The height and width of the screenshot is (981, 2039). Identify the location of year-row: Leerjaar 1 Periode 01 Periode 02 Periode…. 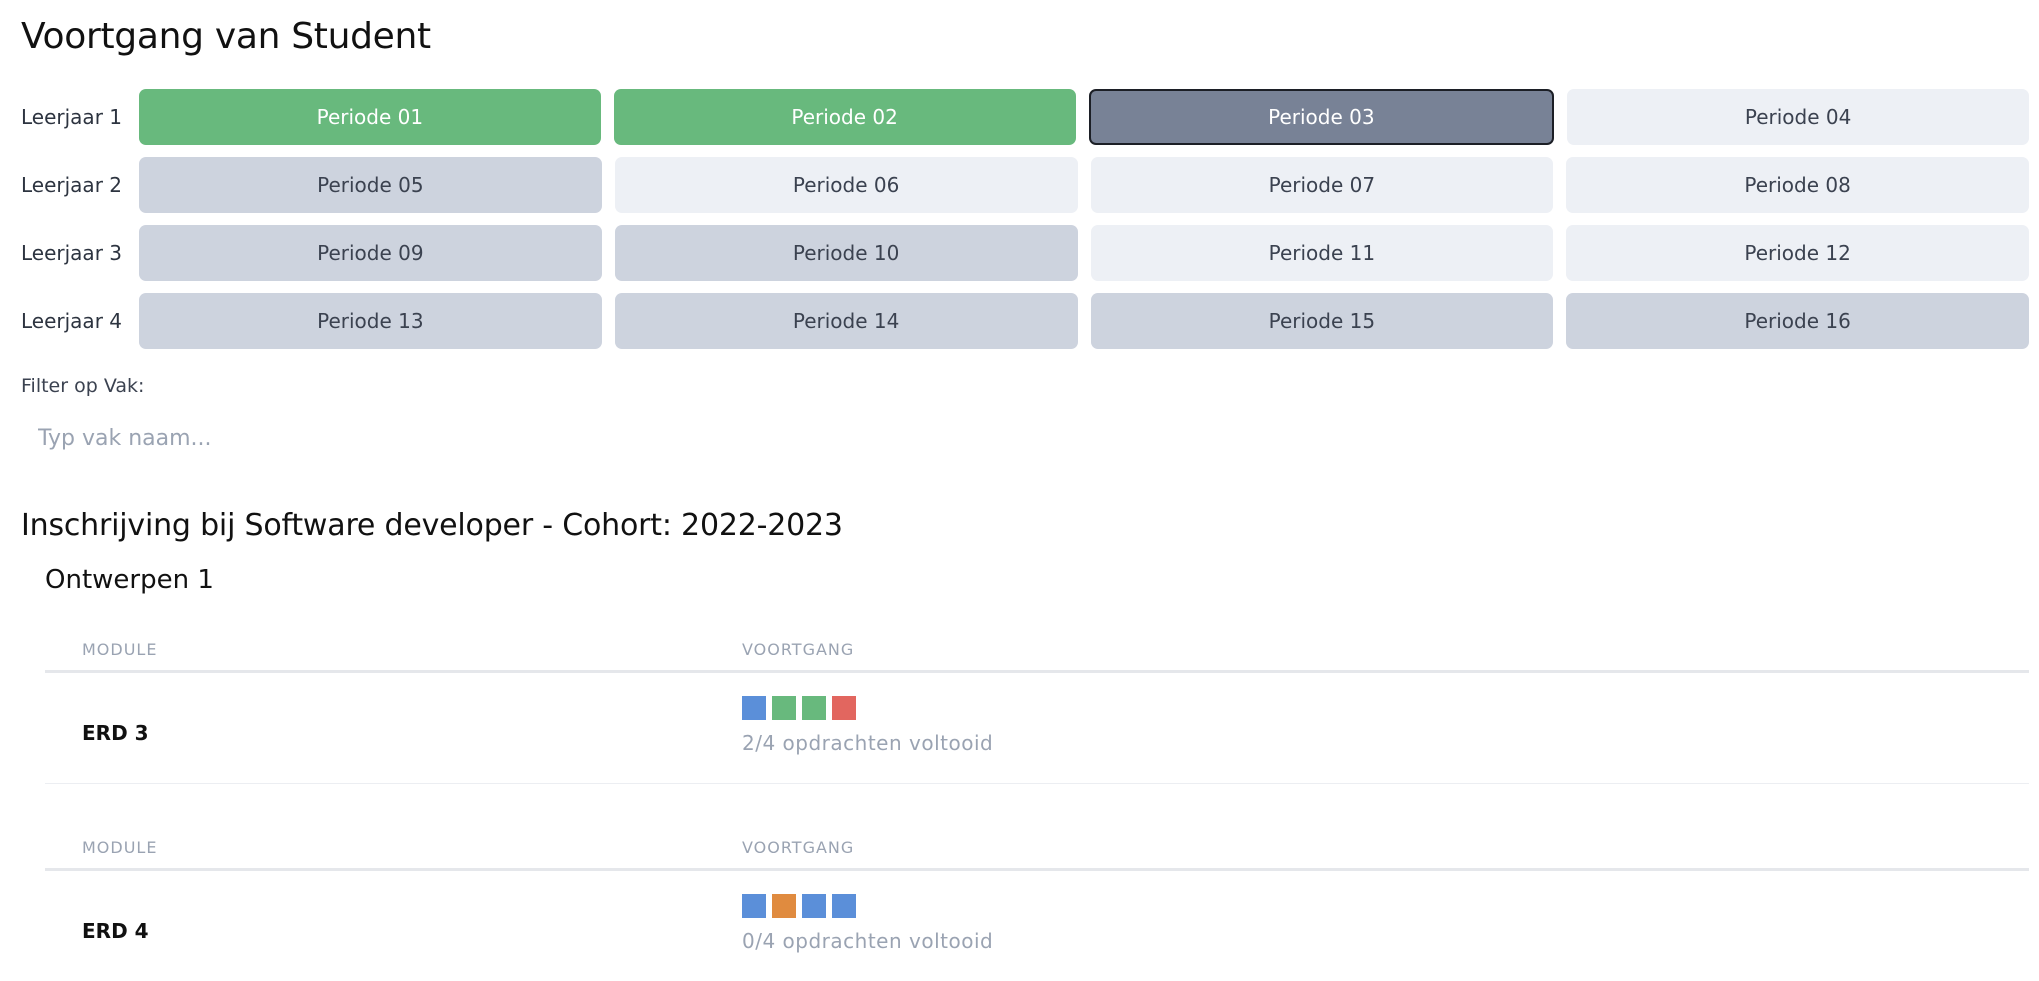
(1025, 117).